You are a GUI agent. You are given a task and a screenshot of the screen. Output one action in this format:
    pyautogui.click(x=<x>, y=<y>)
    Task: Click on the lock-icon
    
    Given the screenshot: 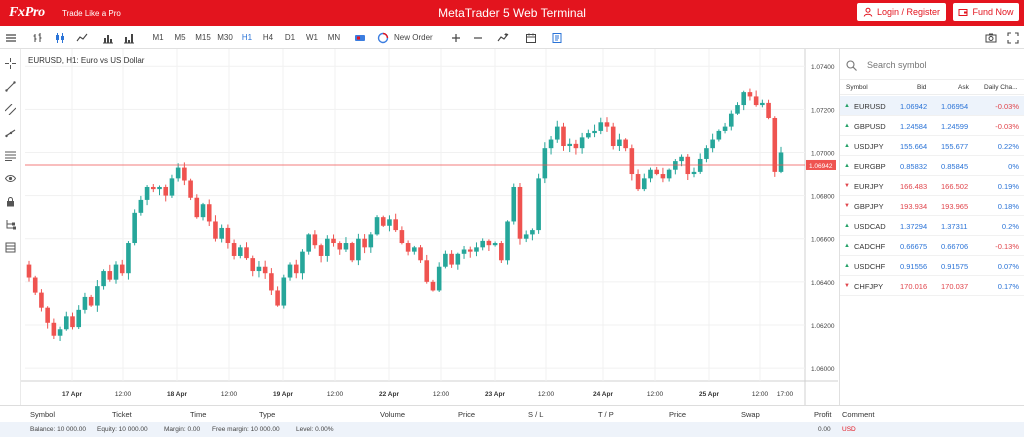 What is the action you would take?
    pyautogui.click(x=10, y=201)
    